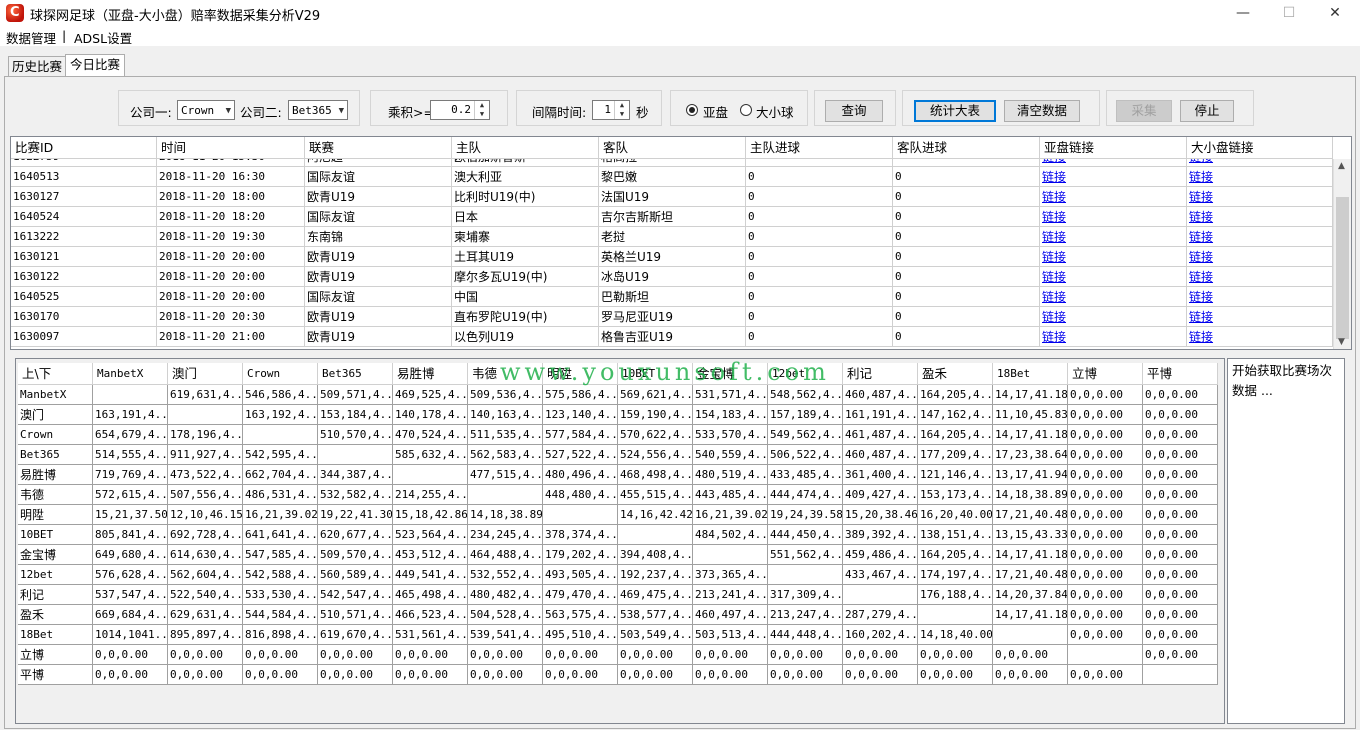 The height and width of the screenshot is (730, 1360). Describe the element at coordinates (805, 515) in the screenshot. I see `matrix-cell: 19,24,39.58` at that location.